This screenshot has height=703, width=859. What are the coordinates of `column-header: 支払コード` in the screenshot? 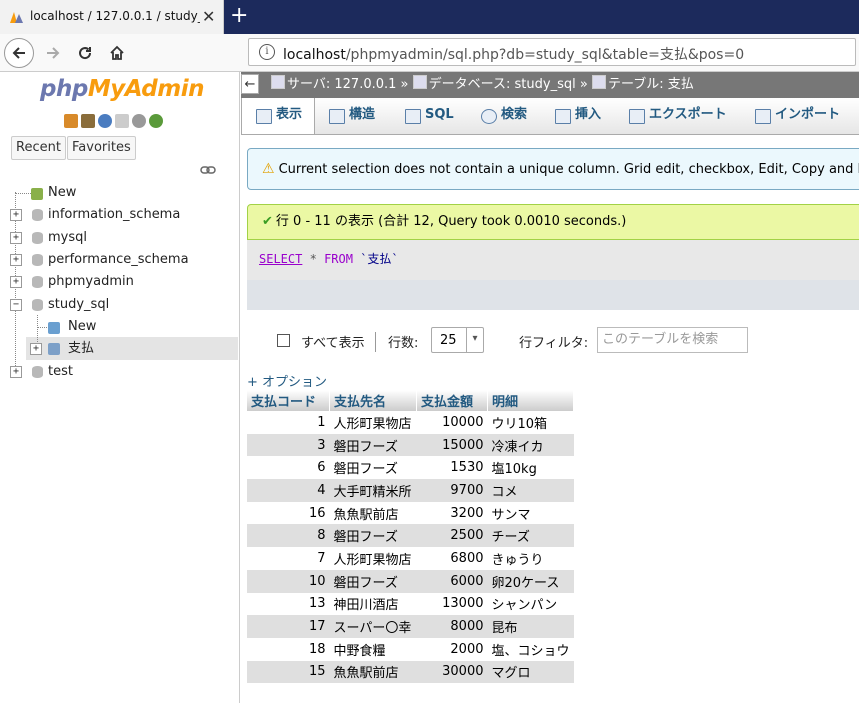 It's located at (288, 400).